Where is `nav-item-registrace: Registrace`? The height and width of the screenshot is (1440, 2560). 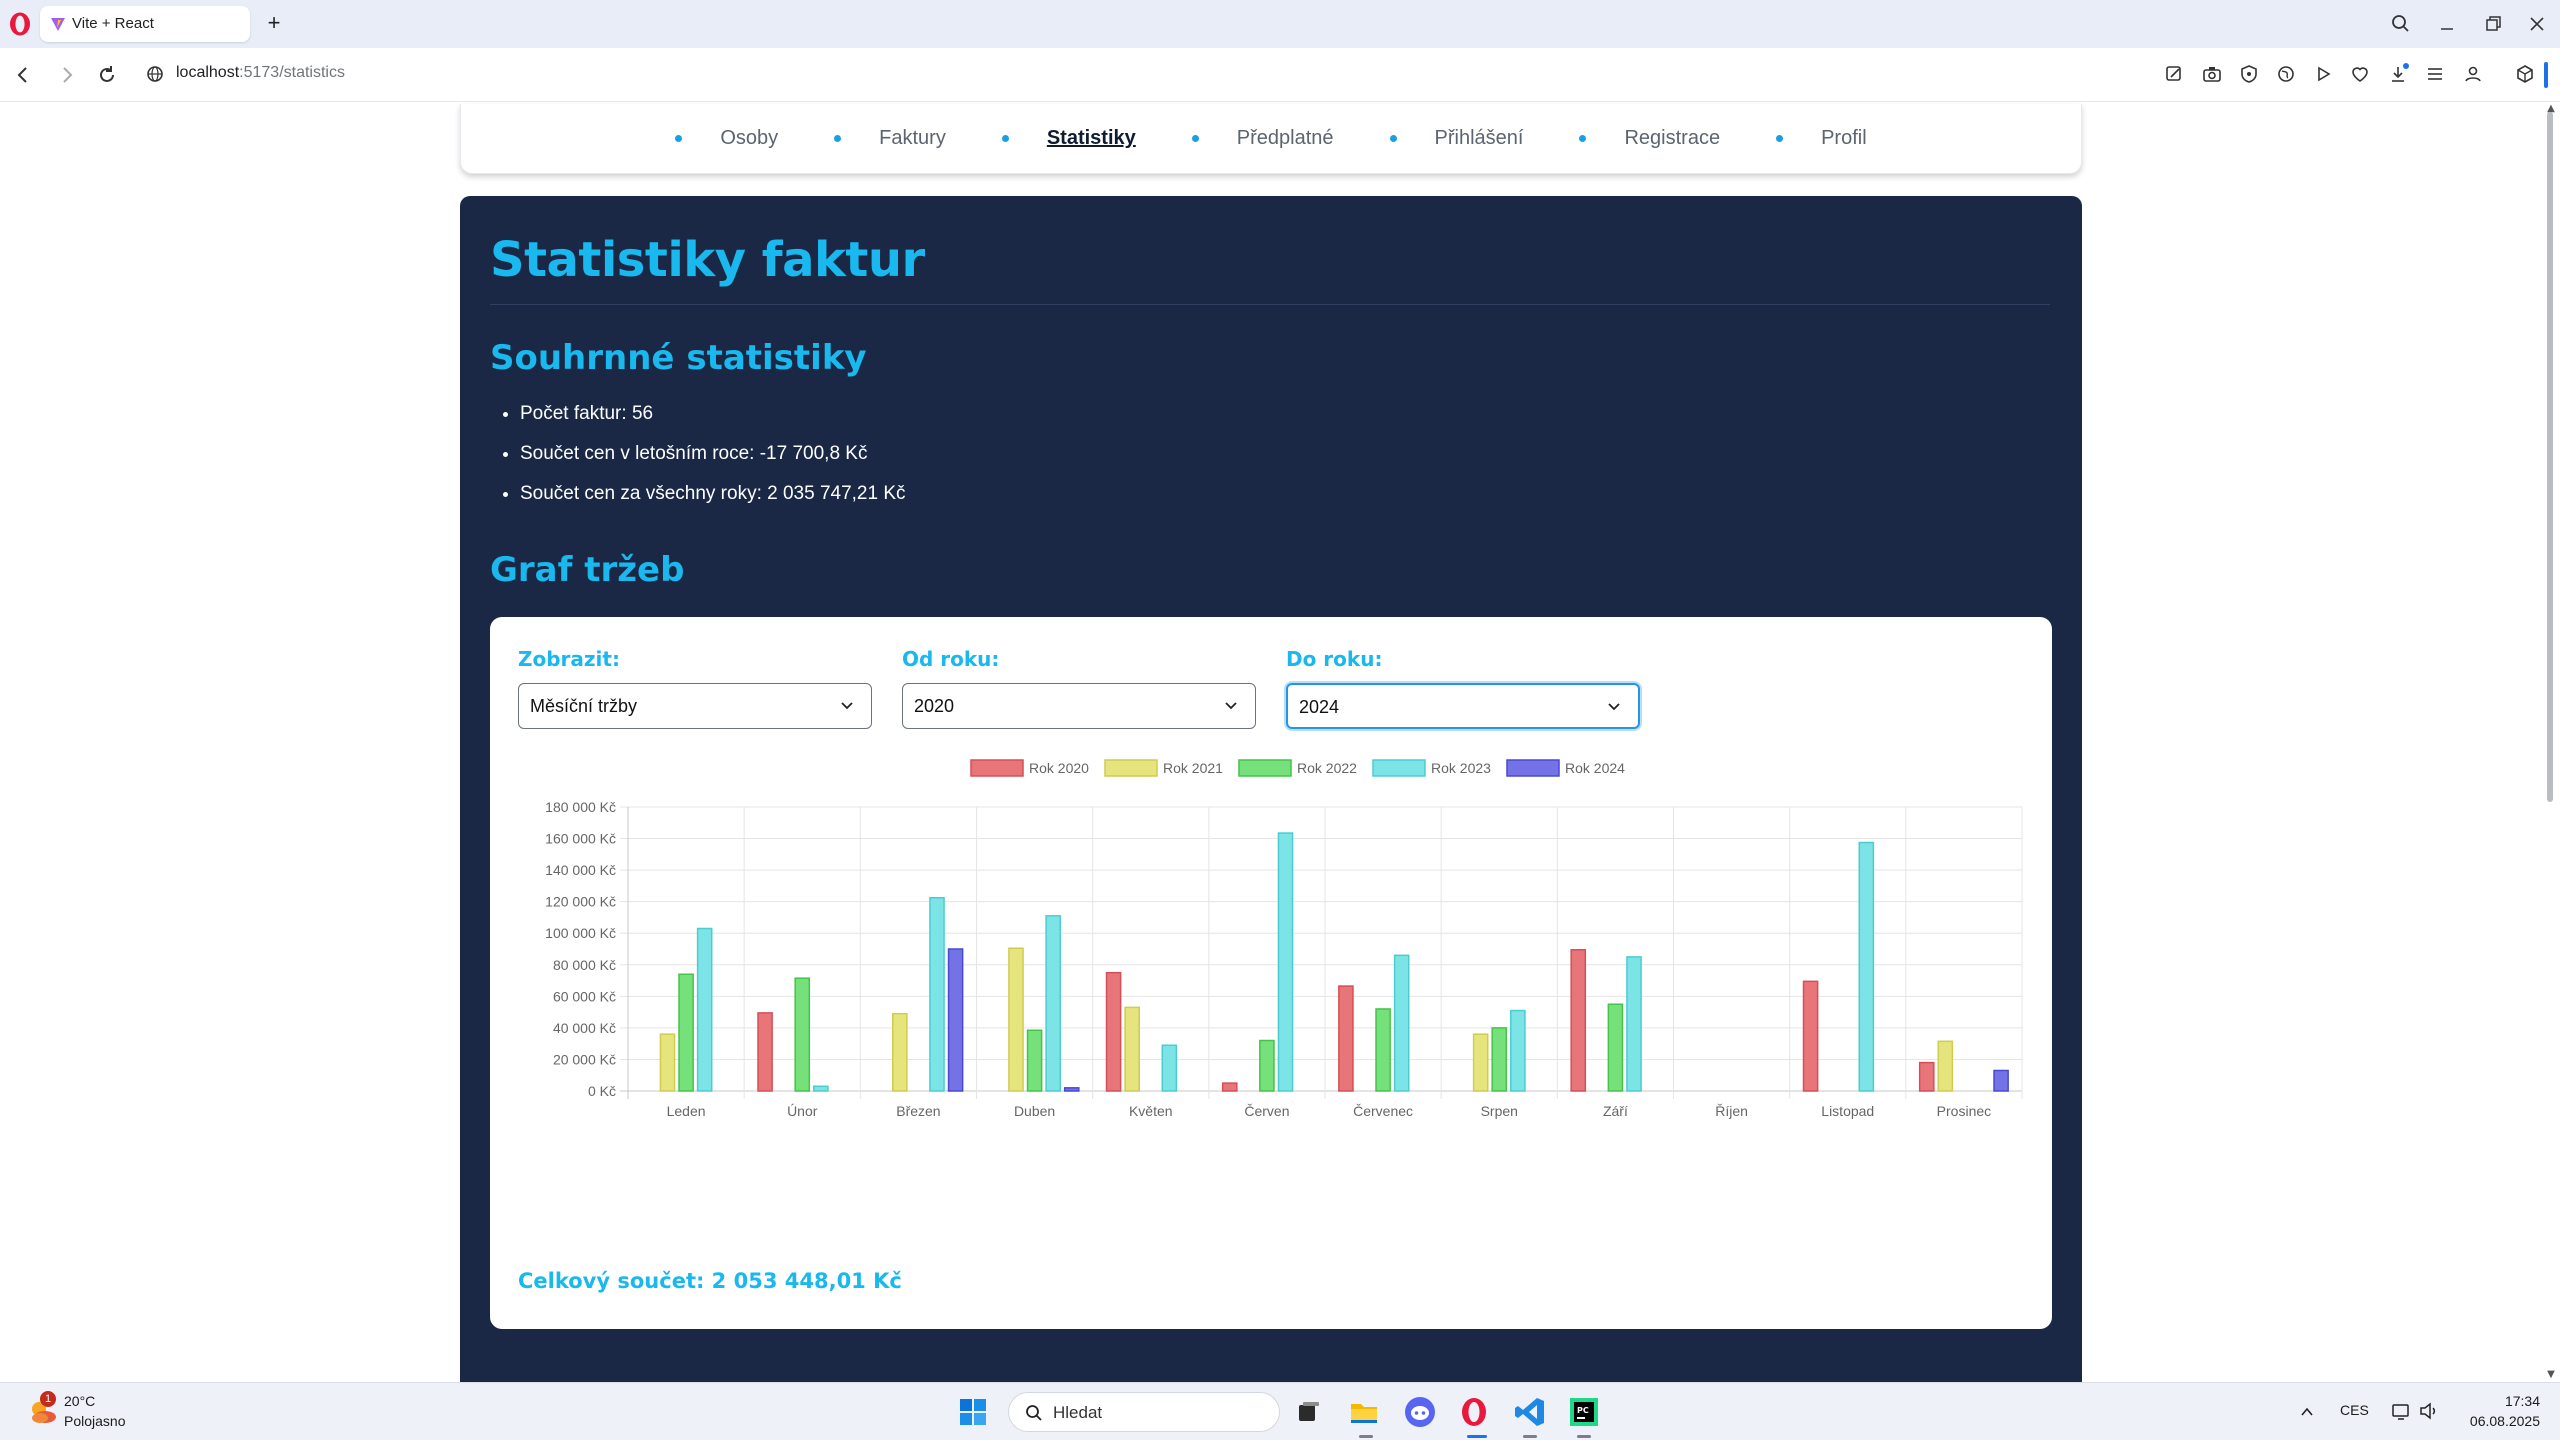 nav-item-registrace: Registrace is located at coordinates (1649, 138).